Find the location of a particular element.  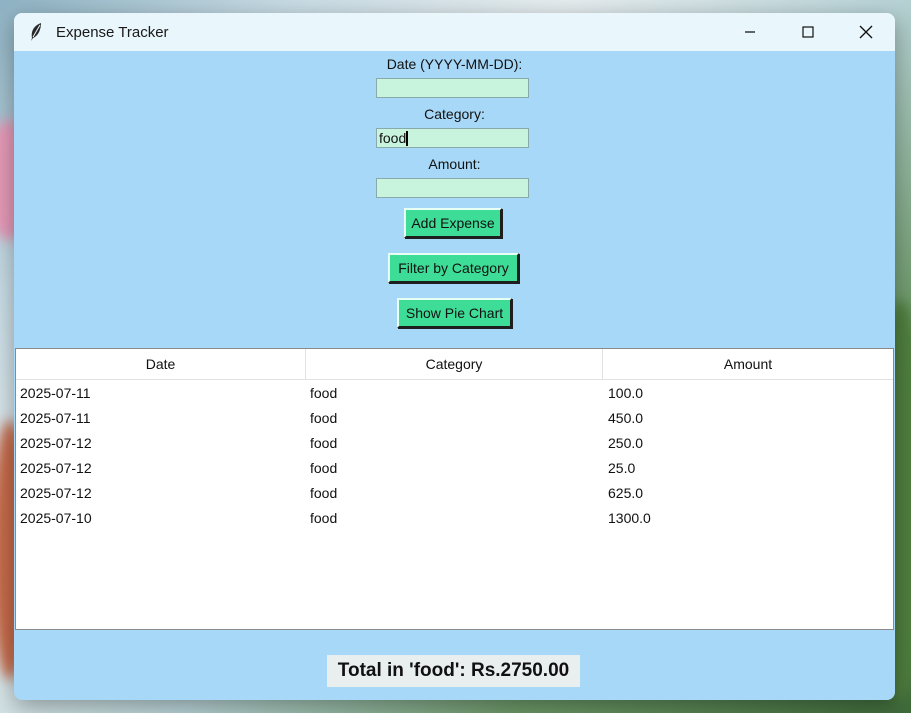

close-button is located at coordinates (866, 32).